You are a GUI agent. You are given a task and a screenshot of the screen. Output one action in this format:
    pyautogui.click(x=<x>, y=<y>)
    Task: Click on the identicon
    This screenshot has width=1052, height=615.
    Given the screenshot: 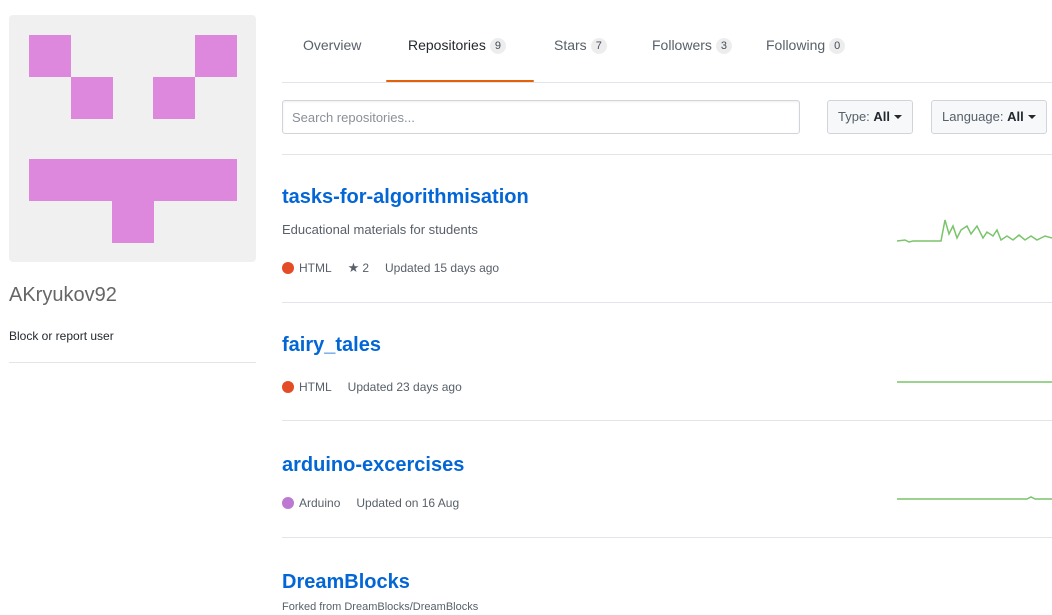 What is the action you would take?
    pyautogui.click(x=133, y=139)
    